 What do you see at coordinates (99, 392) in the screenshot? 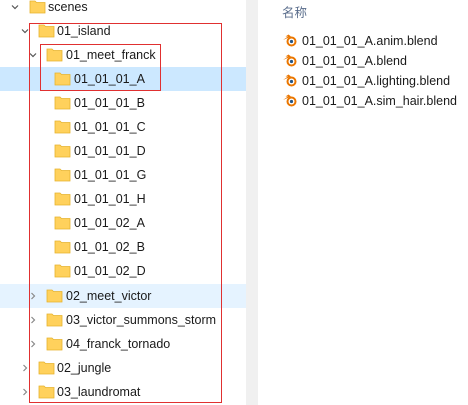
I see `tree-item-label: 03_laundromat` at bounding box center [99, 392].